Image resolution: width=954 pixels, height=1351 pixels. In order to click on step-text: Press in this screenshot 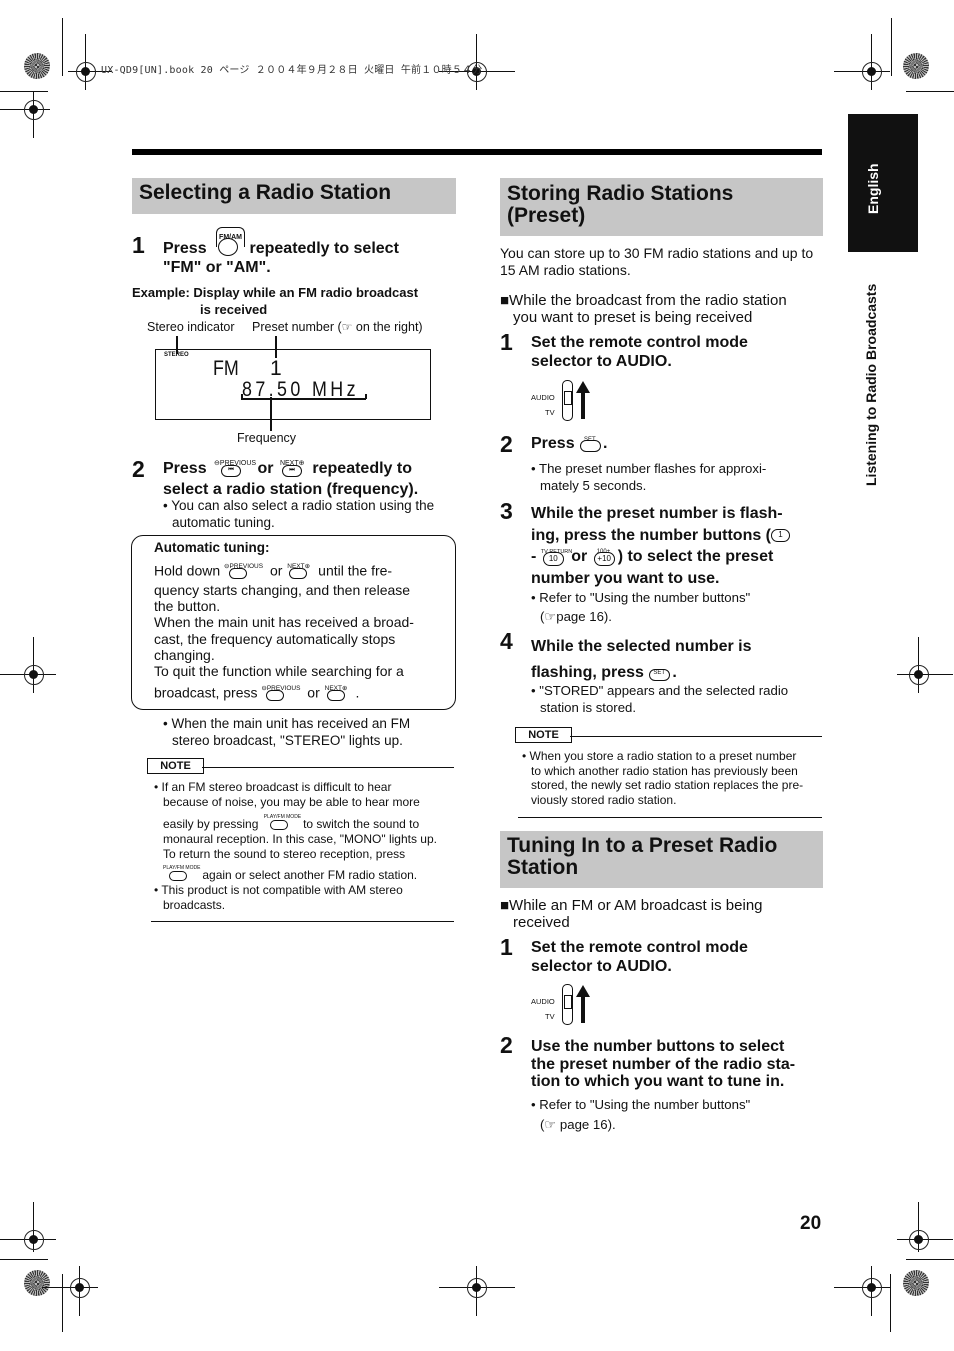, I will do `click(185, 469)`.